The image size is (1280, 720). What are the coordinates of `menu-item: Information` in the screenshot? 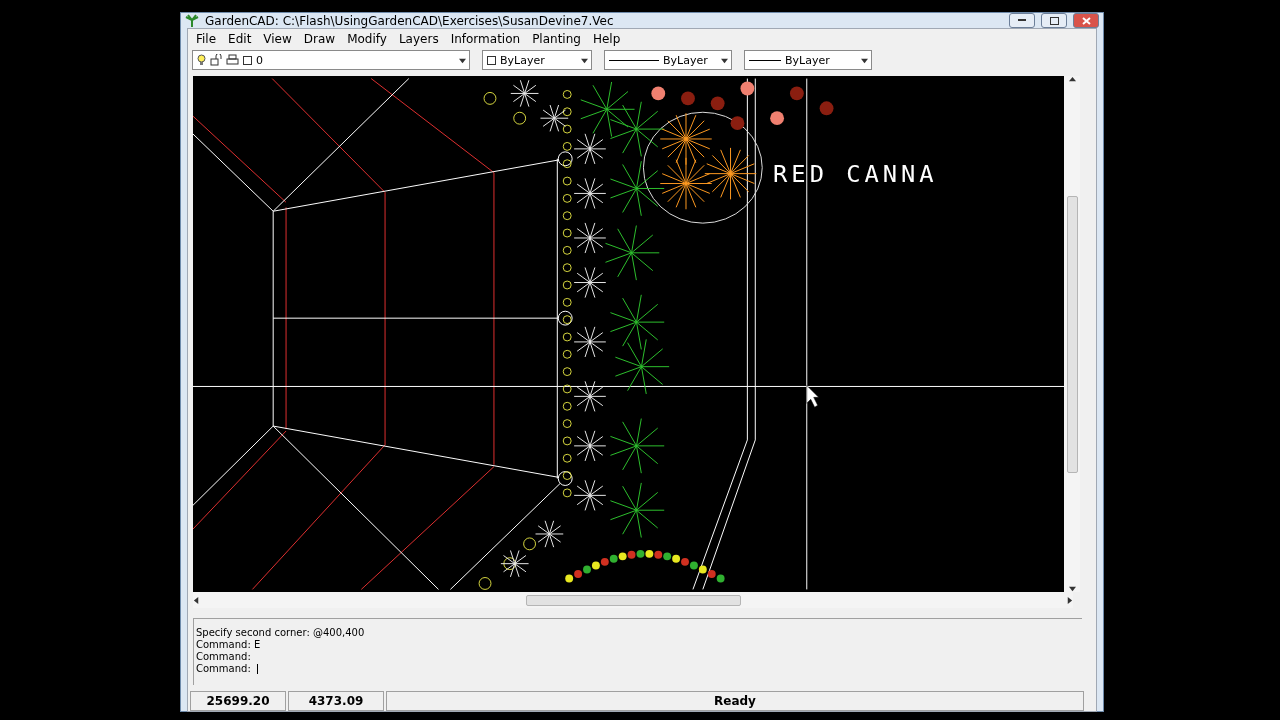 It's located at (485, 38).